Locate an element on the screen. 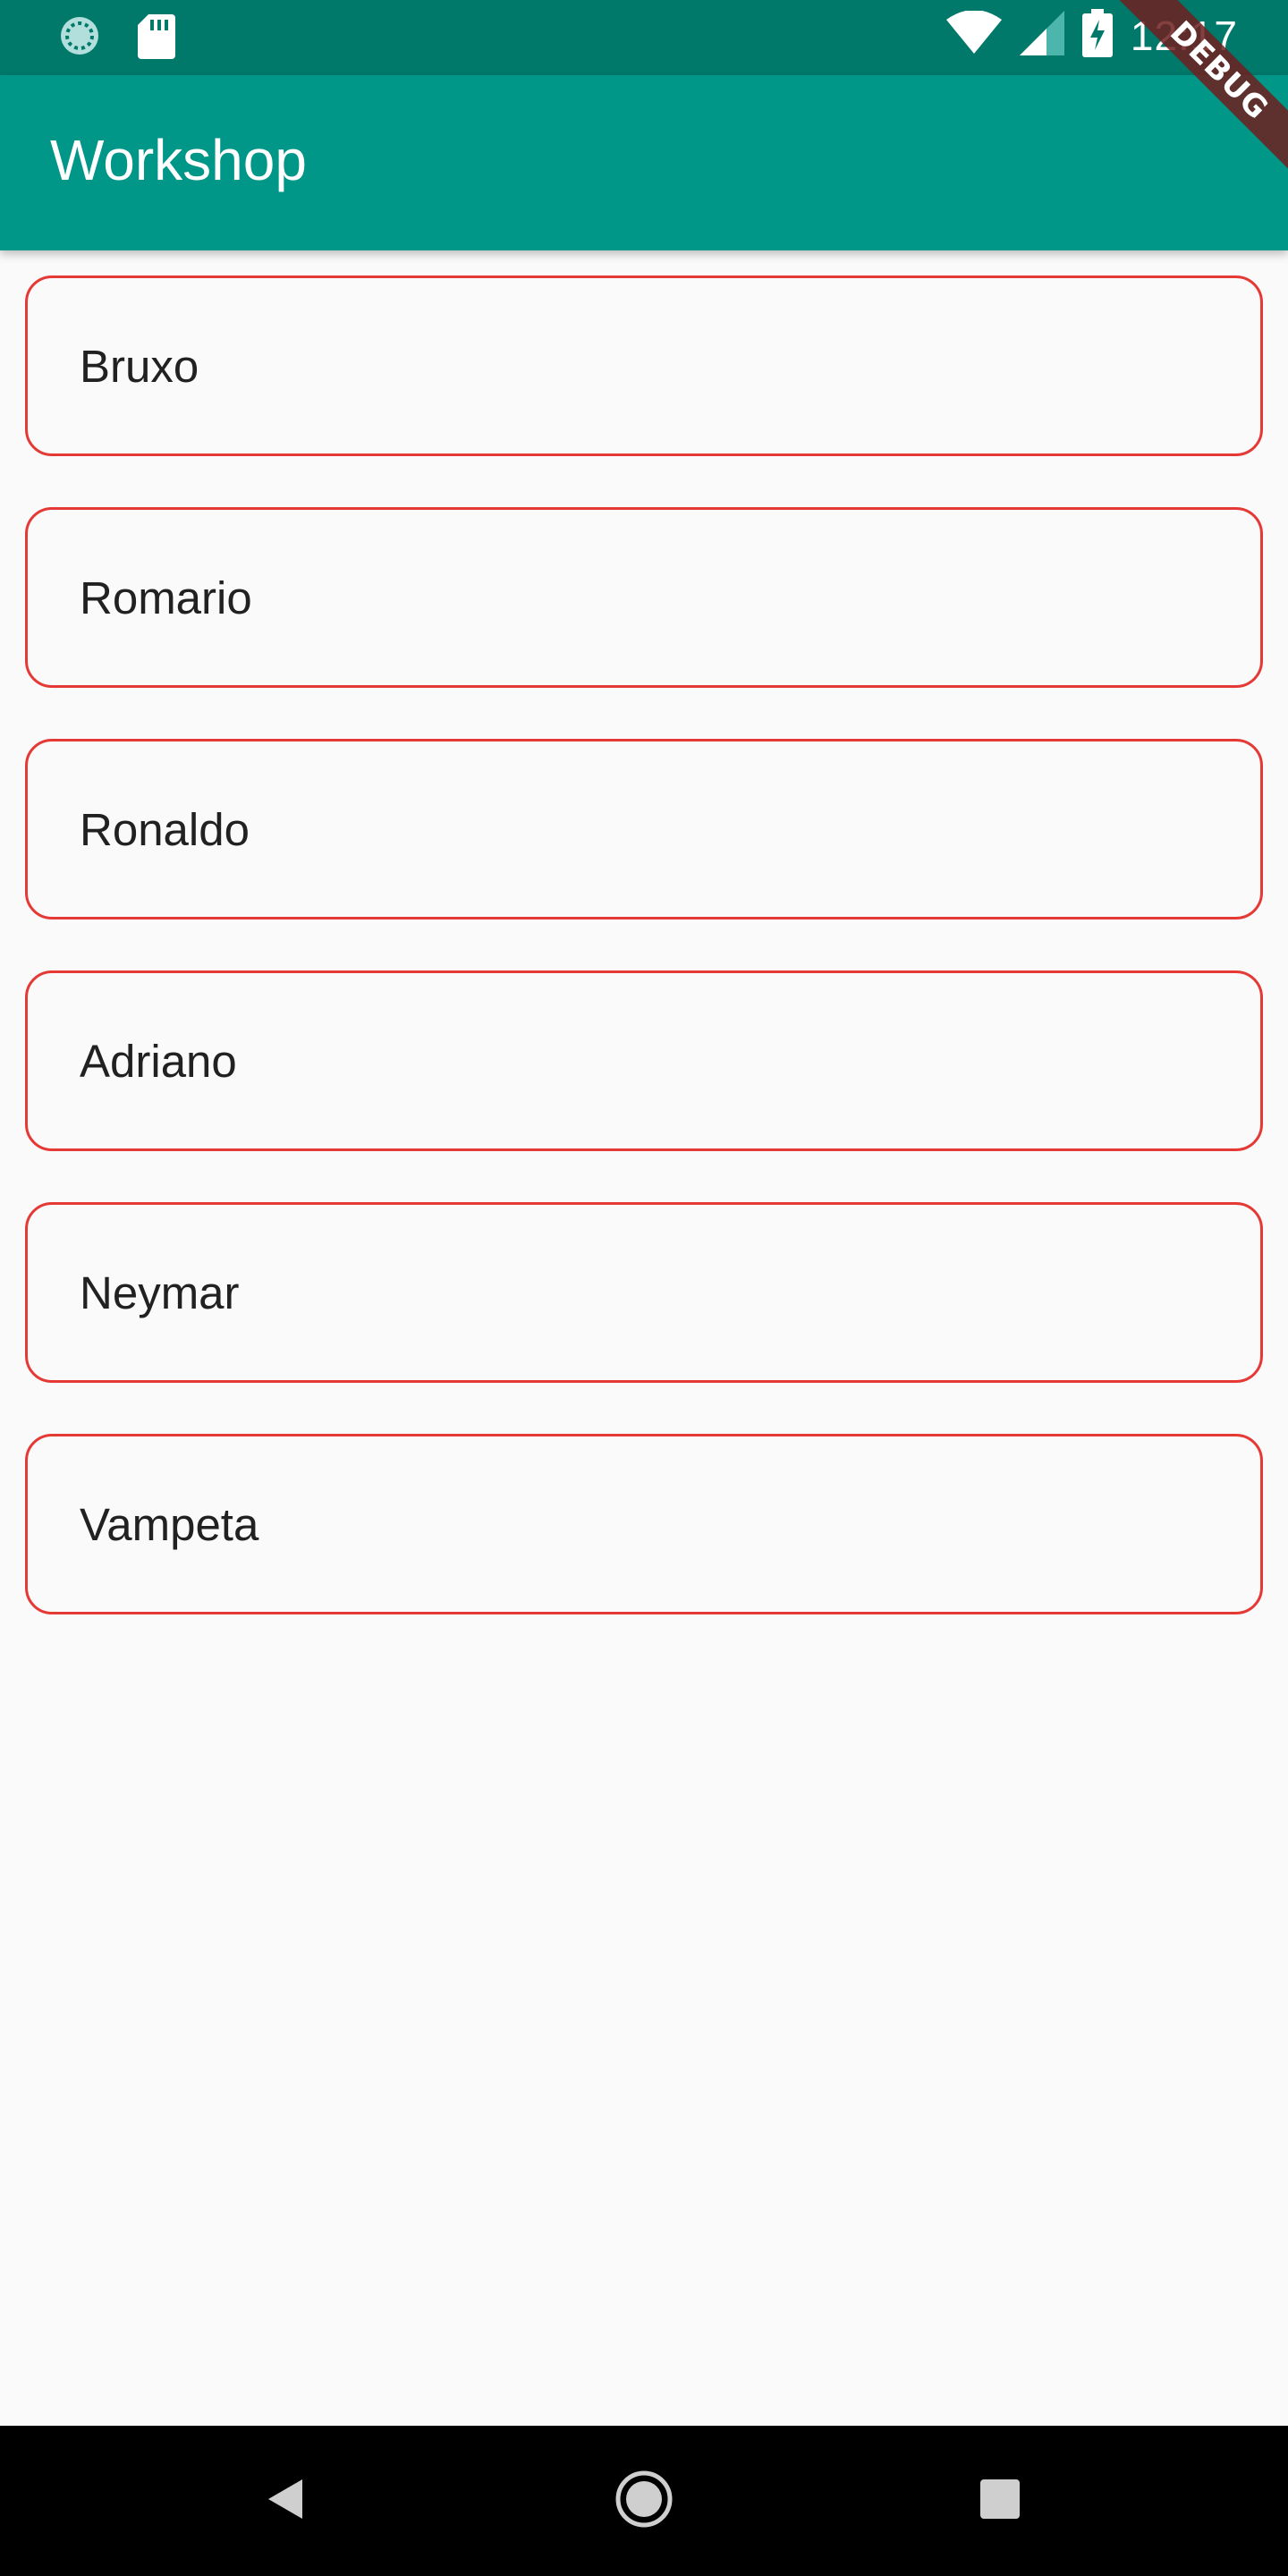 Image resolution: width=1288 pixels, height=2576 pixels. wifi-icon is located at coordinates (973, 35).